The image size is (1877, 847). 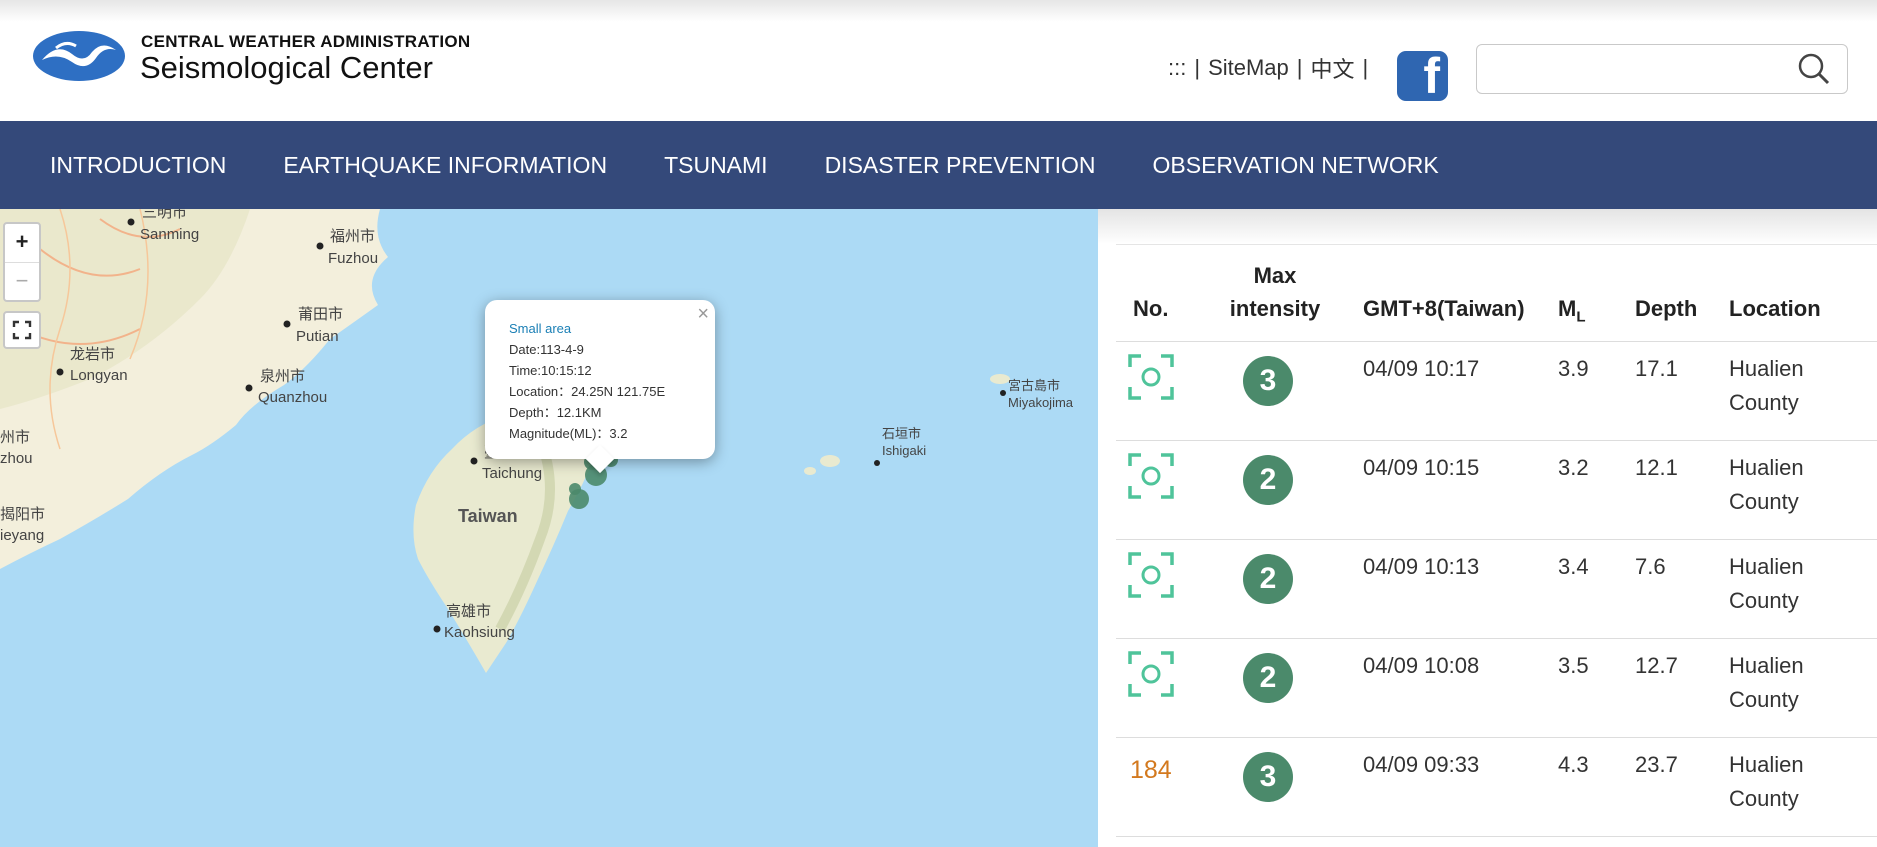 I want to click on map-label-longyan: Longyan, so click(x=99, y=375).